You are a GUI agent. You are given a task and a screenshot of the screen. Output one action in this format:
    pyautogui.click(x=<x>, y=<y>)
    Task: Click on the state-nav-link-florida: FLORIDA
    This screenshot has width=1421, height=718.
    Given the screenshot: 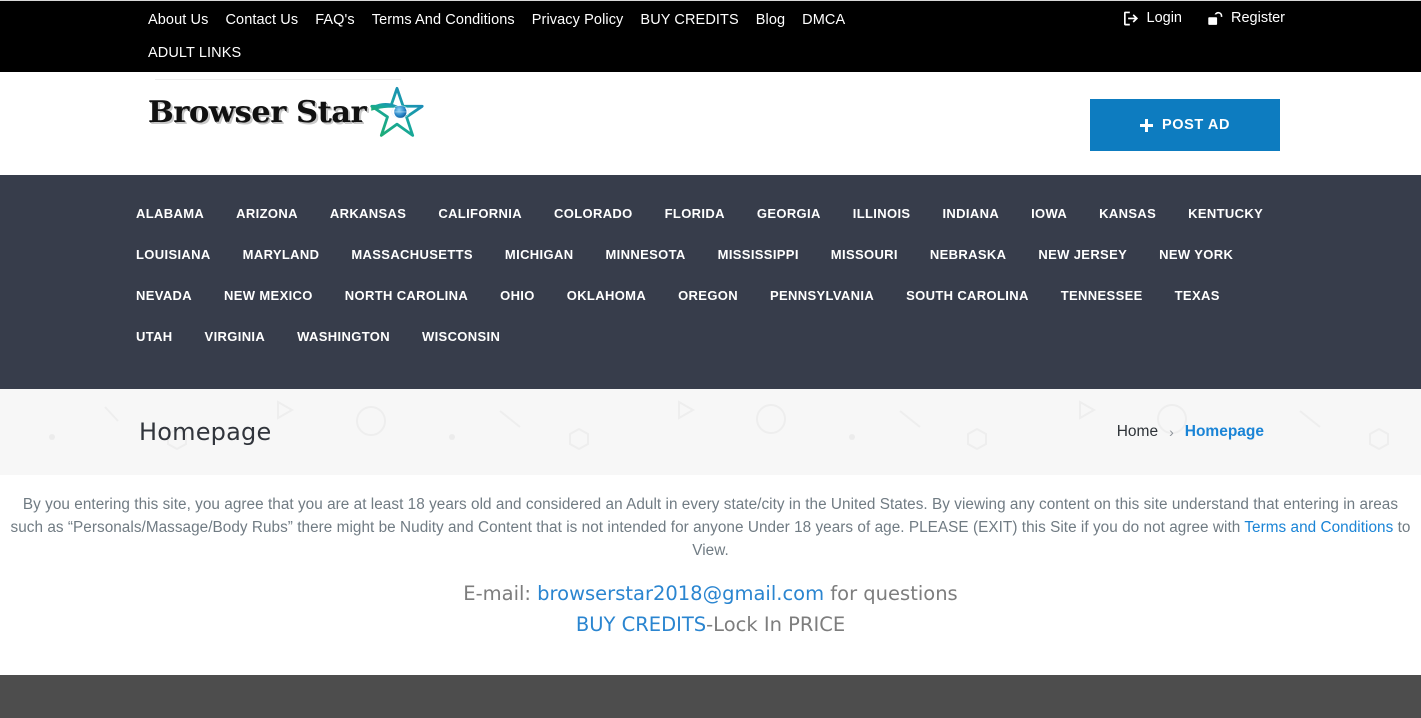 What is the action you would take?
    pyautogui.click(x=695, y=213)
    